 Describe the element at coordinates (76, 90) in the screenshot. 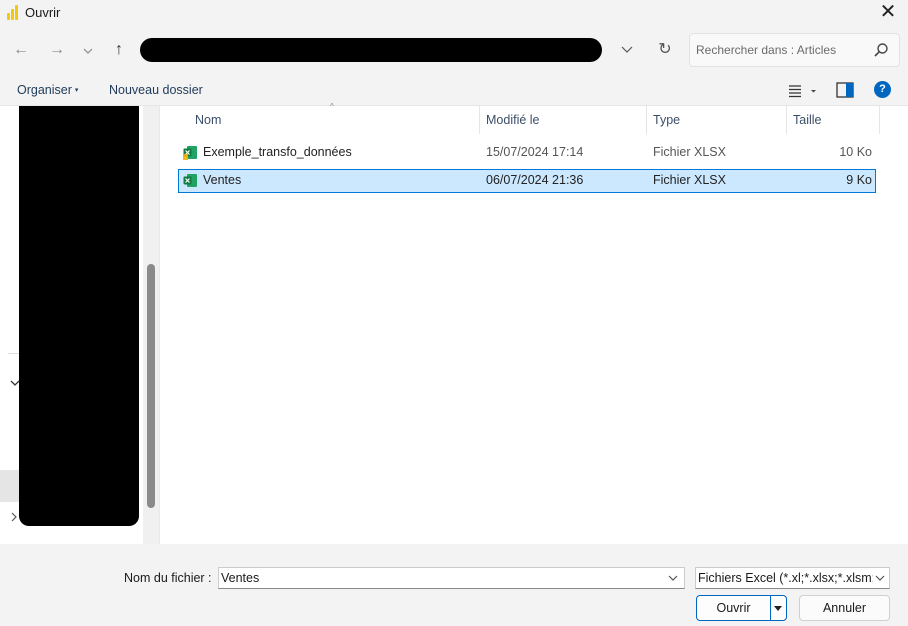

I see `caret-down-icon: ▾` at that location.